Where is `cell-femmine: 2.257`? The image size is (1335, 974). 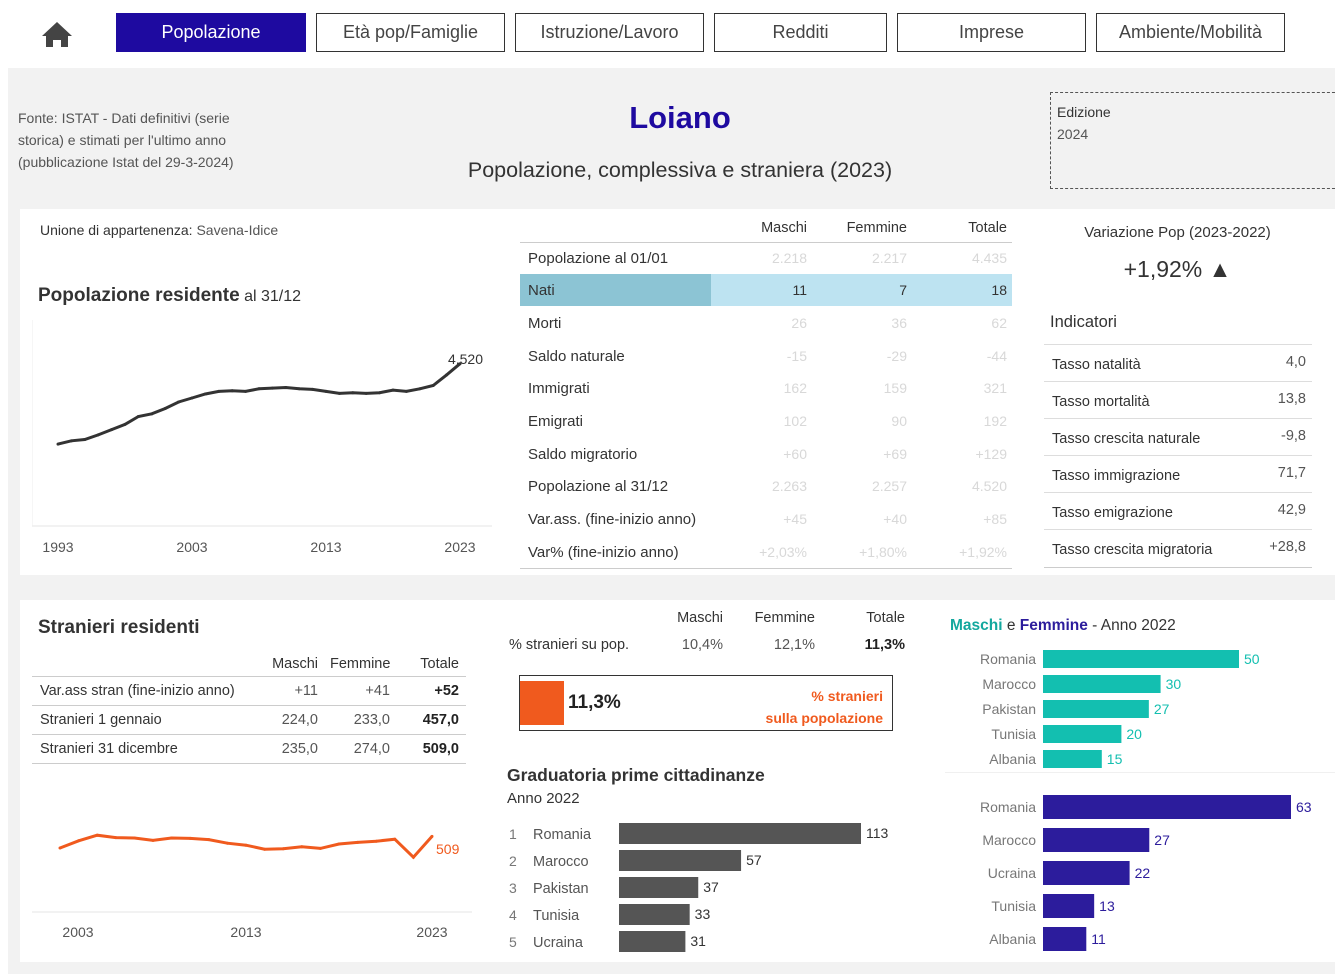 cell-femmine: 2.257 is located at coordinates (889, 486).